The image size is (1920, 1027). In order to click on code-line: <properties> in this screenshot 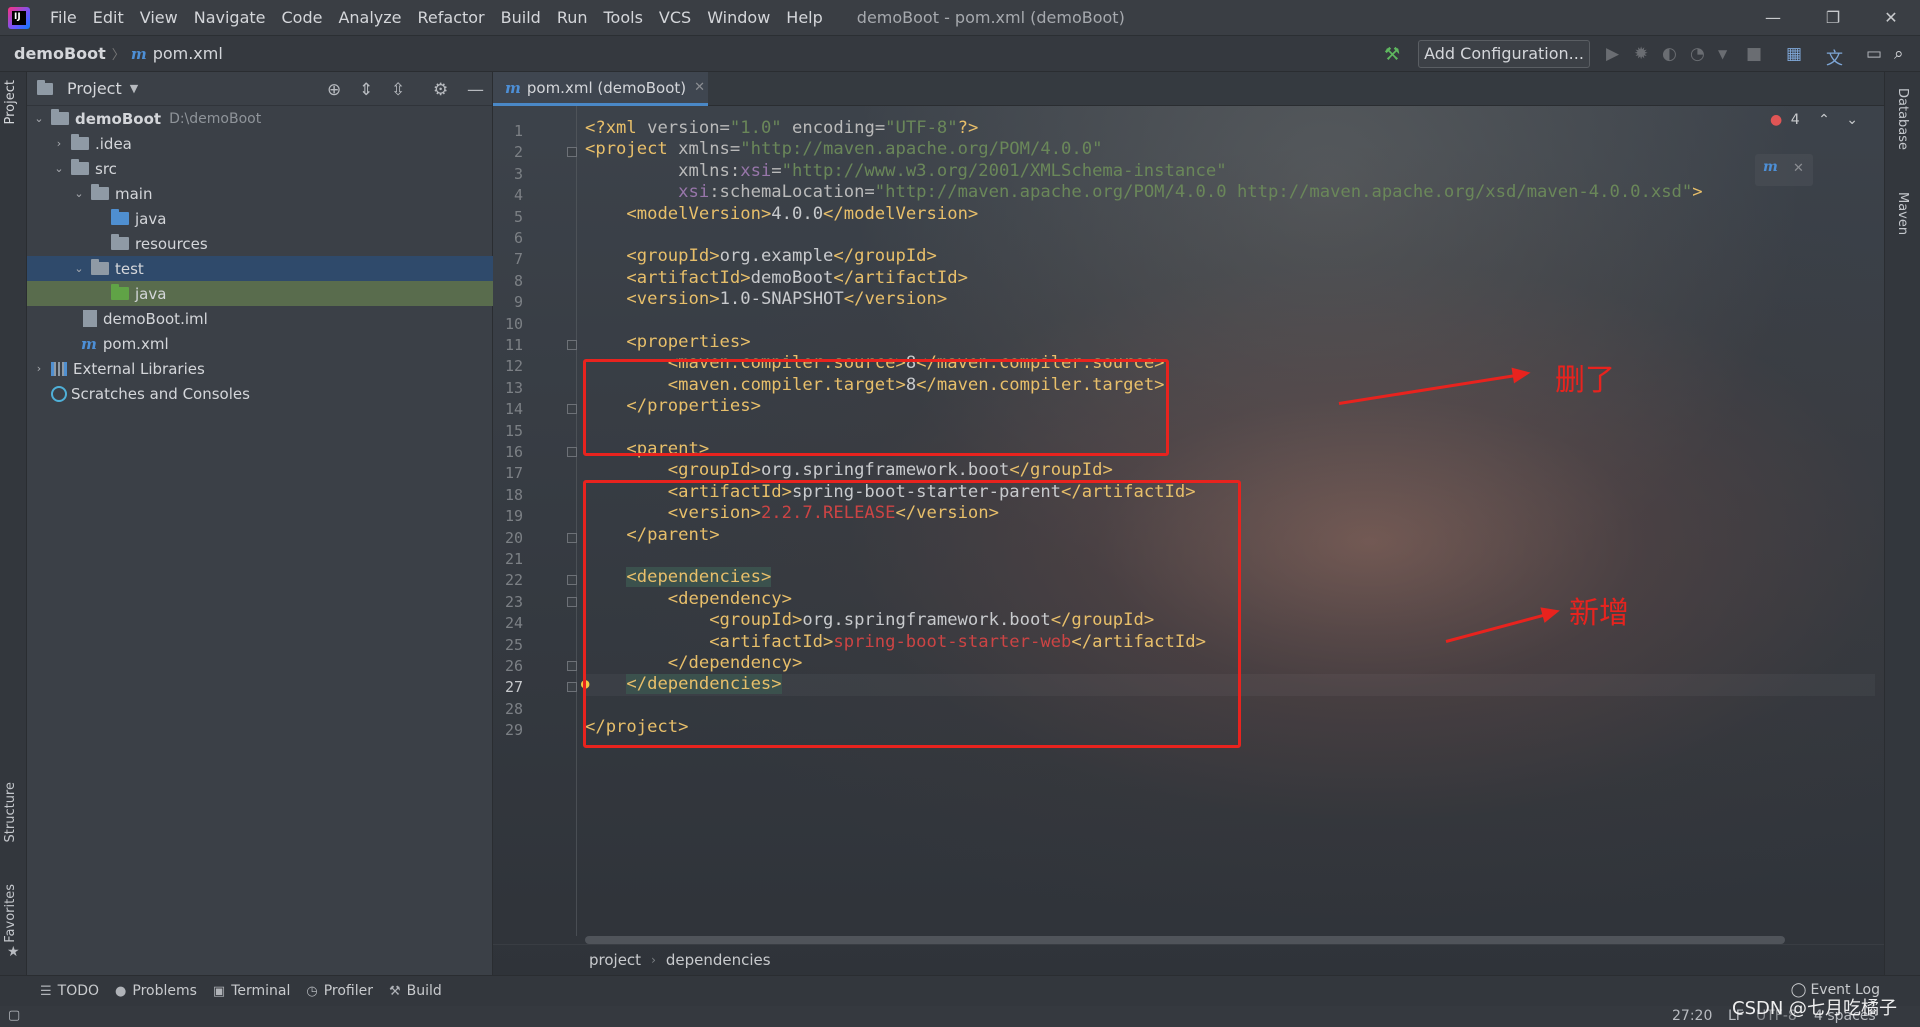, I will do `click(667, 342)`.